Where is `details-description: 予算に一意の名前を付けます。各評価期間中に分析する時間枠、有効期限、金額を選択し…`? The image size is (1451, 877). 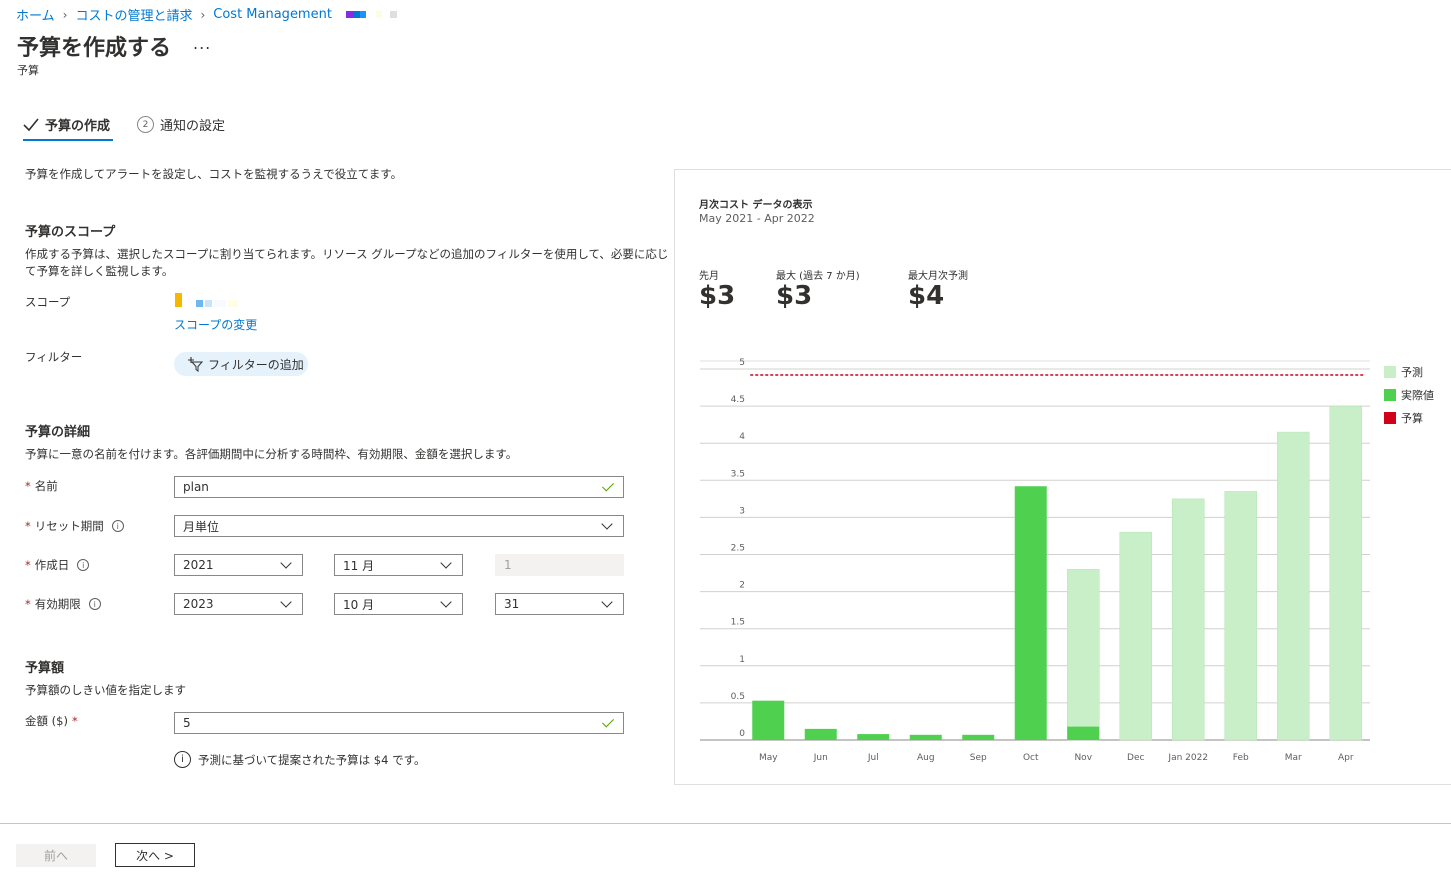
details-description: 予算に一意の名前を付けます。各評価期間中に分析する時間枠、有効期限、金額を選択し… is located at coordinates (271, 454).